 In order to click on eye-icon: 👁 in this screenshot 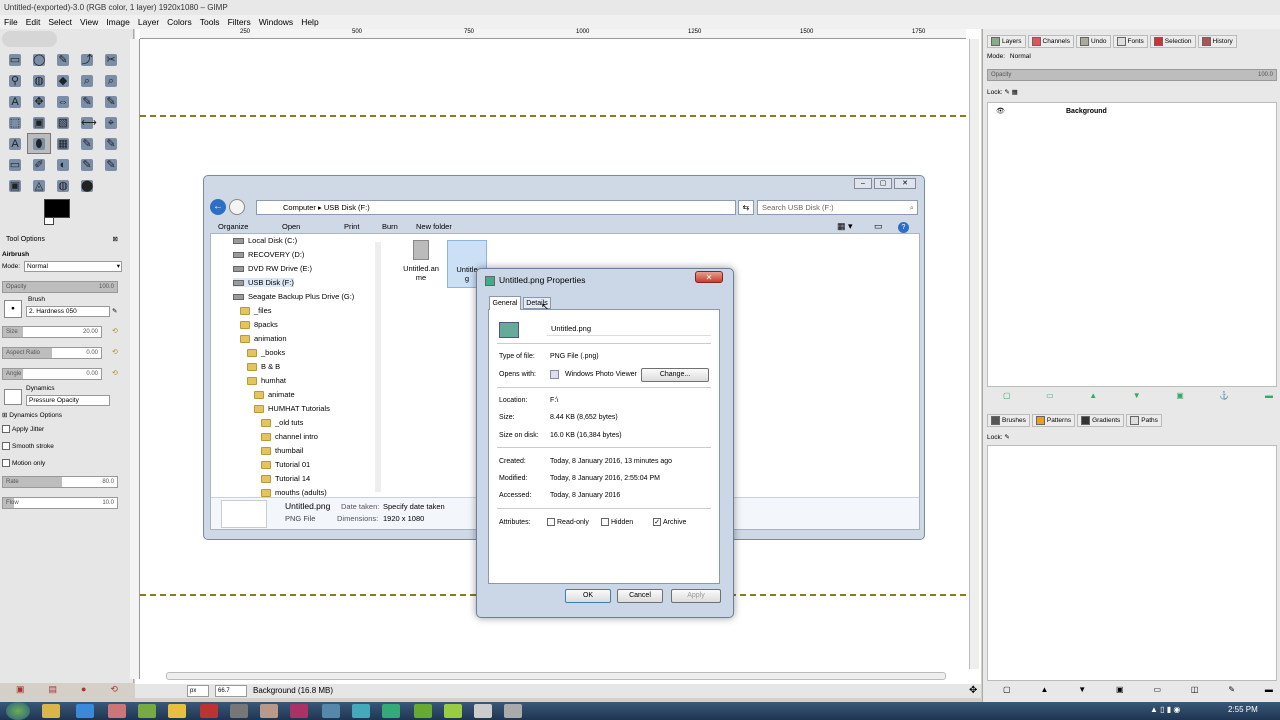, I will do `click(1000, 112)`.